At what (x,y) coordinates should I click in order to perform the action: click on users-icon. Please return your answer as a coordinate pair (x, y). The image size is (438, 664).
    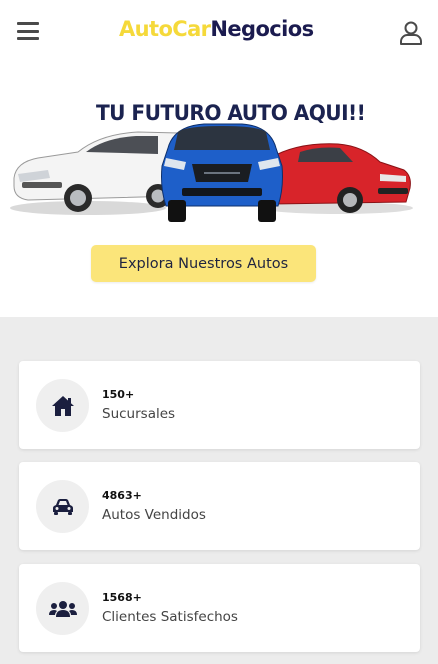
    Looking at the image, I should click on (62, 608).